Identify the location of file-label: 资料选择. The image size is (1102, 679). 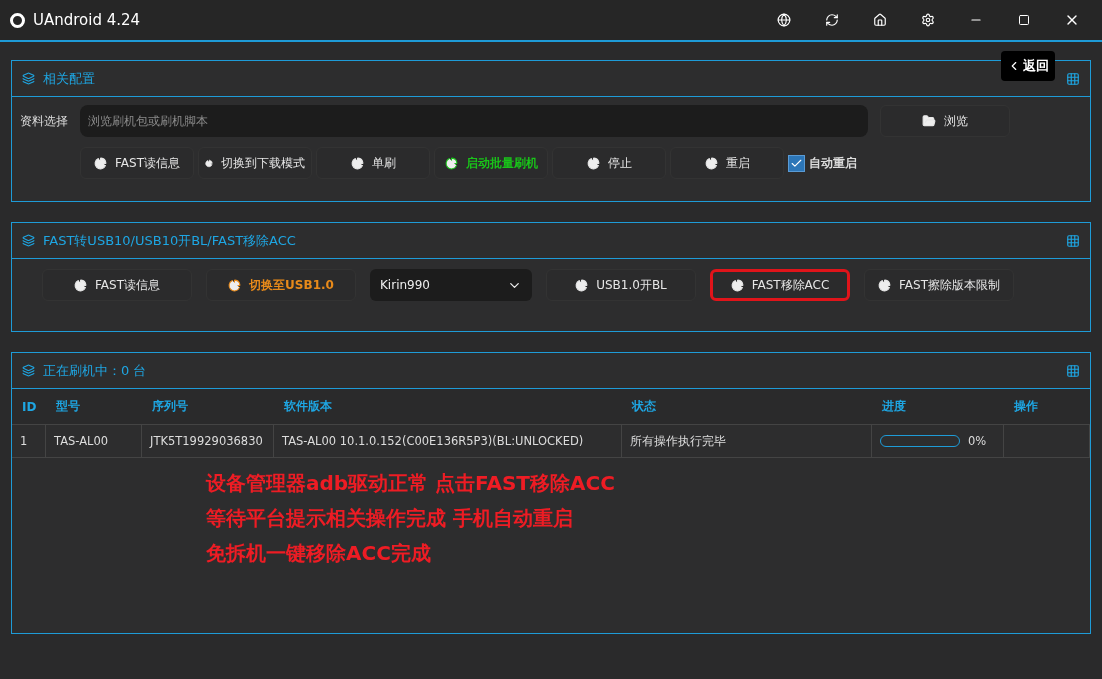
(44, 121).